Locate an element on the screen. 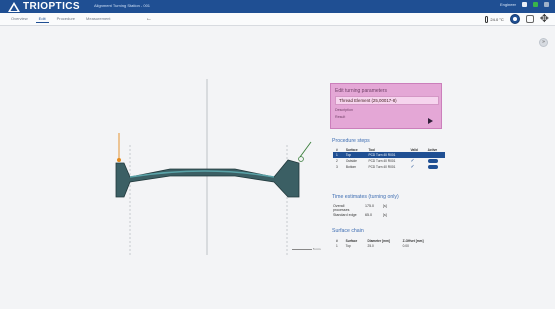 Image resolution: width=555 pixels, height=309 pixels. tool-tip-left-icon is located at coordinates (119, 160).